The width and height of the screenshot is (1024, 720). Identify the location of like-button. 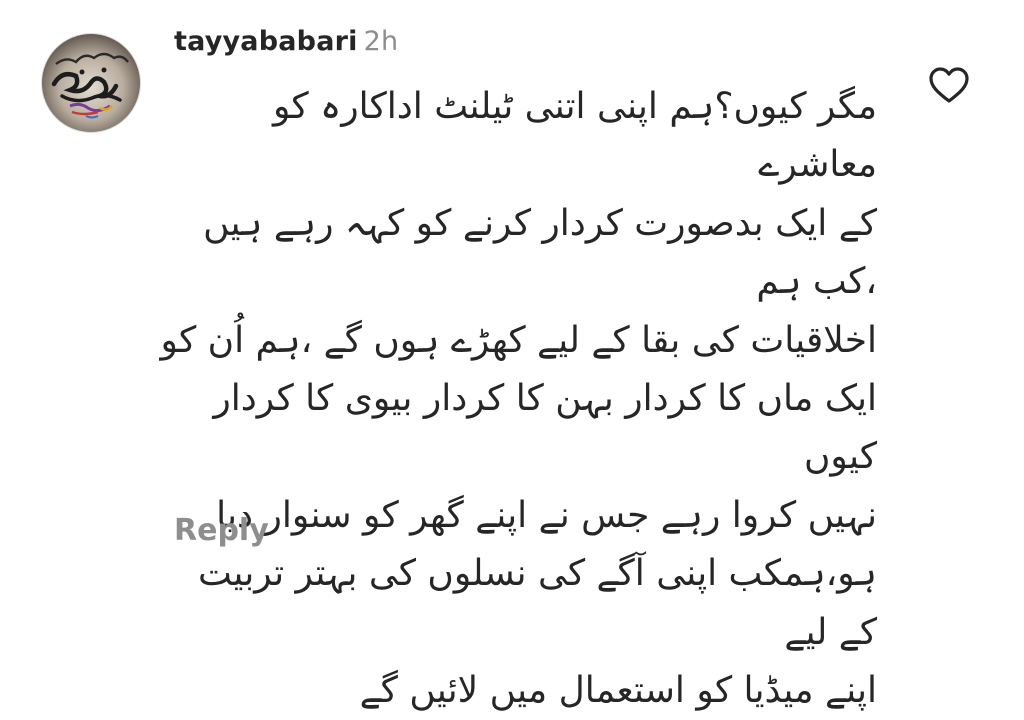
(949, 85).